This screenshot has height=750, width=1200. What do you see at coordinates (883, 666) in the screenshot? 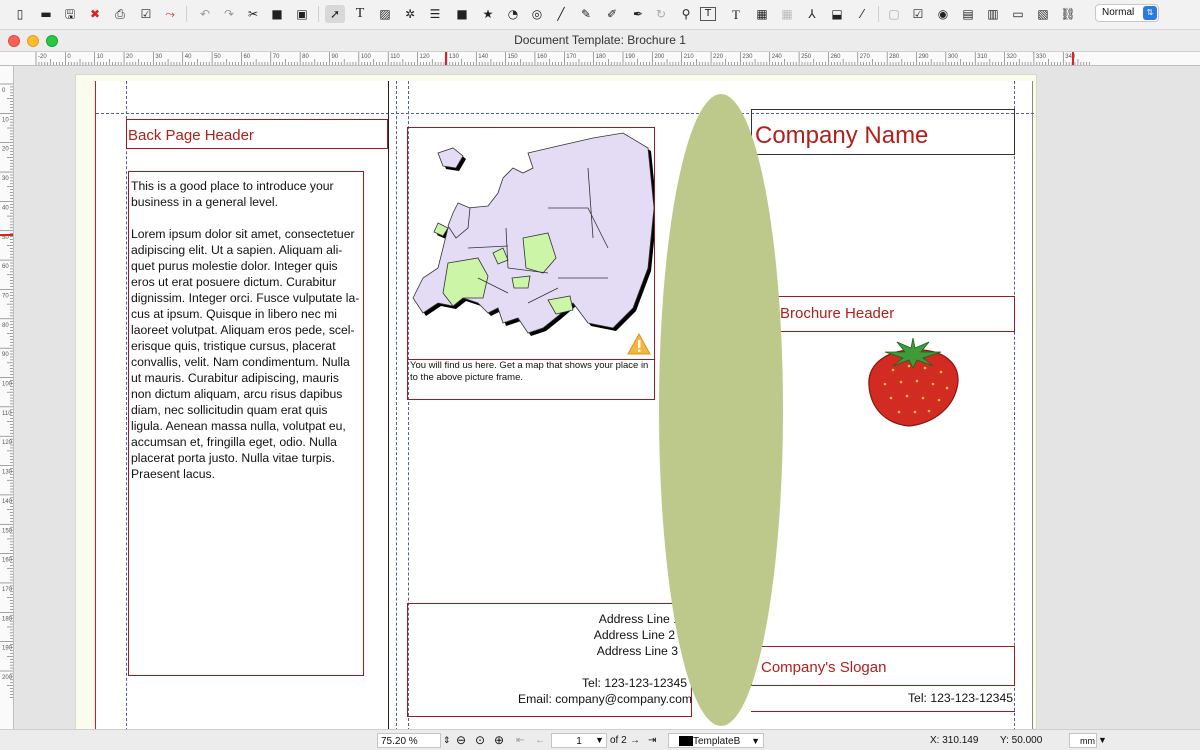
I see `company-slogan: Company's Slogan` at bounding box center [883, 666].